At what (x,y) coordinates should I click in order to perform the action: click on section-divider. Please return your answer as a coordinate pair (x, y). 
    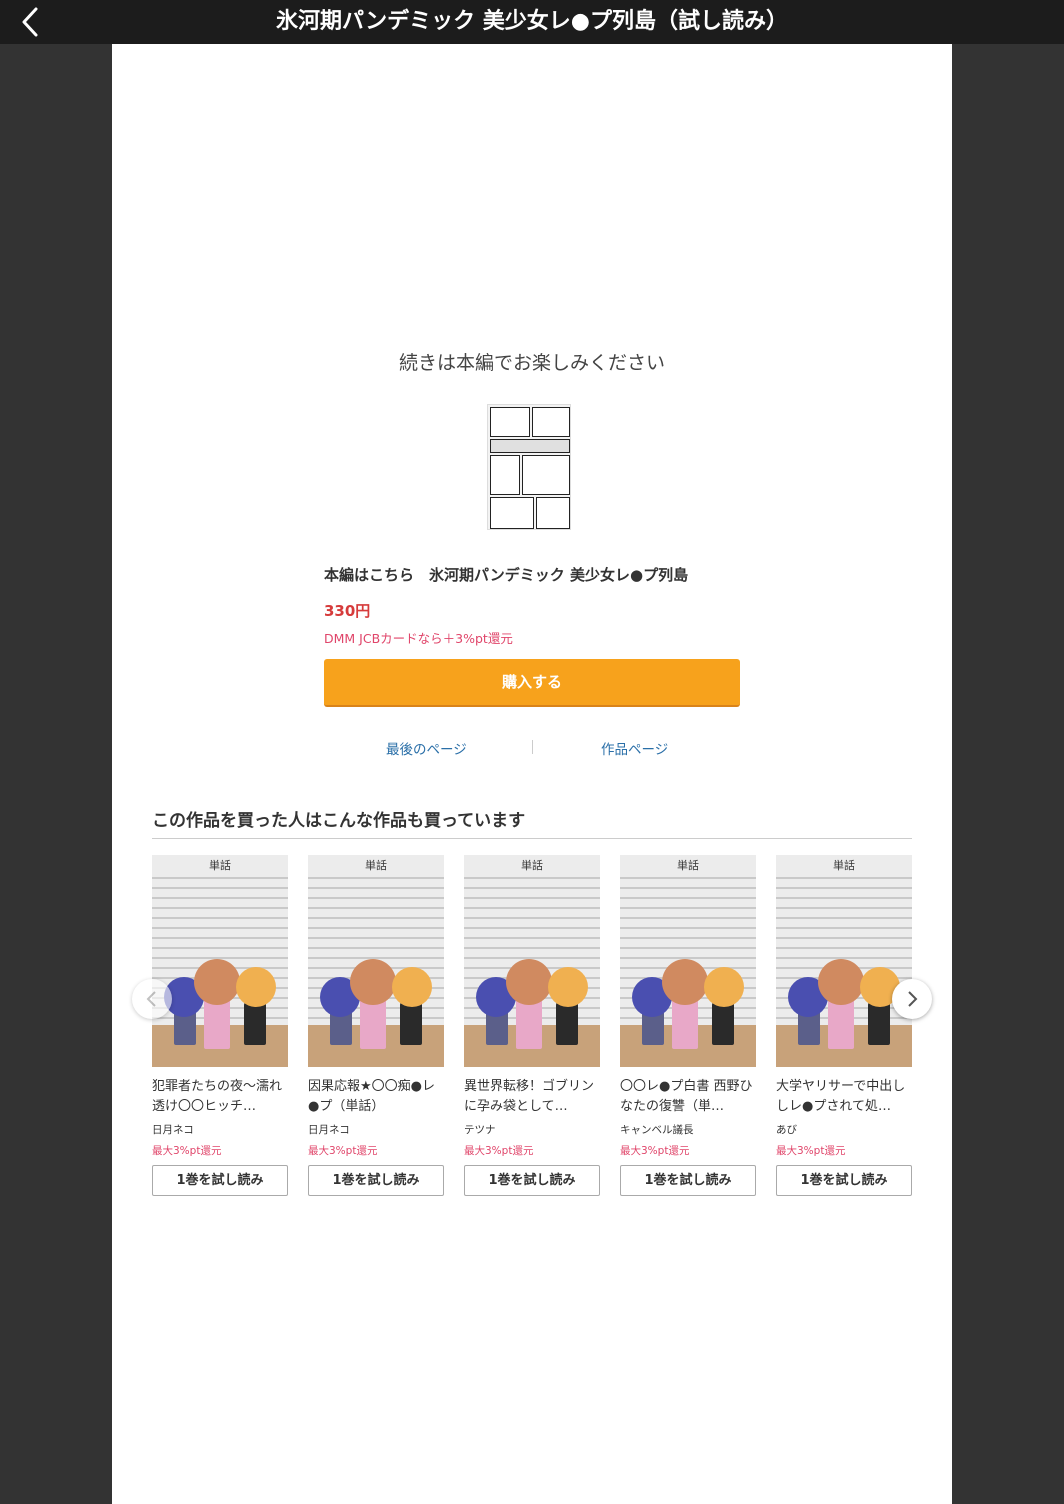
    Looking at the image, I should click on (532, 838).